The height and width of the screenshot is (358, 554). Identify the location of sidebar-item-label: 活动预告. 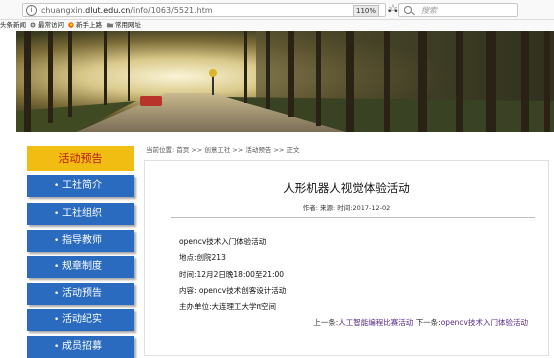
(82, 293).